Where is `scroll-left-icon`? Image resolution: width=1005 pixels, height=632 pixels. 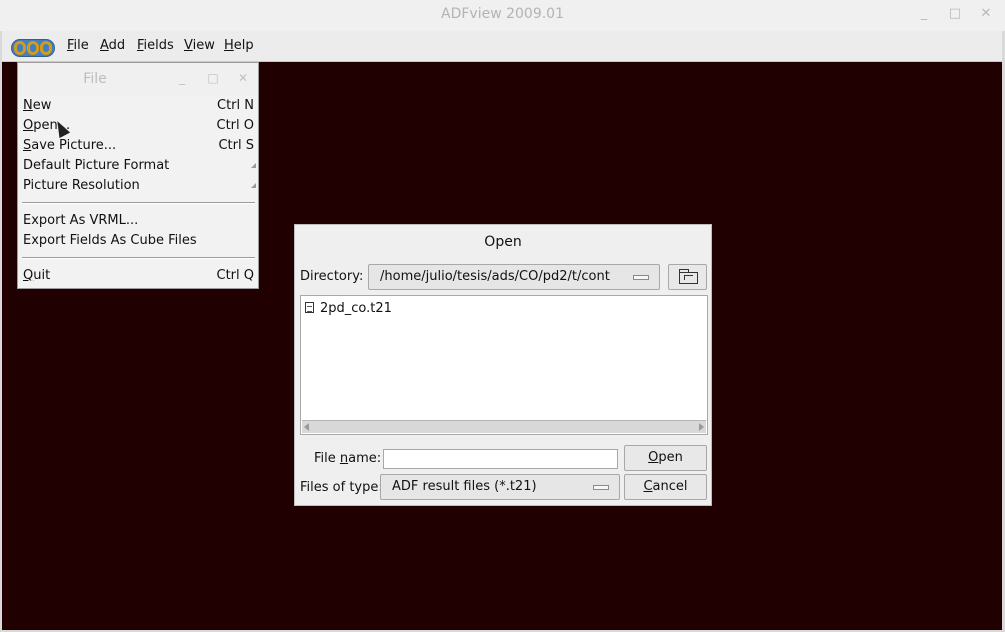 scroll-left-icon is located at coordinates (306, 427).